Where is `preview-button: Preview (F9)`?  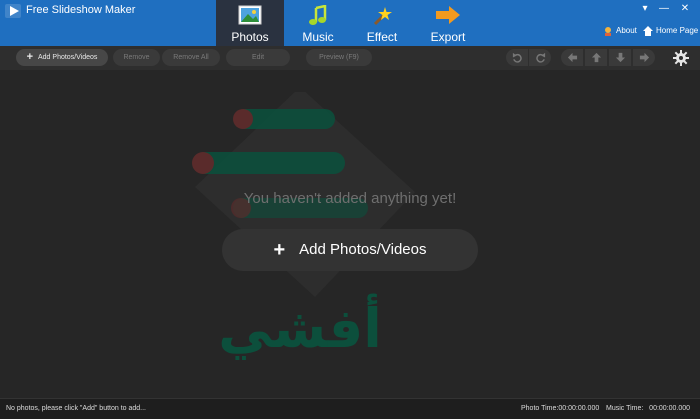
preview-button: Preview (F9) is located at coordinates (339, 57).